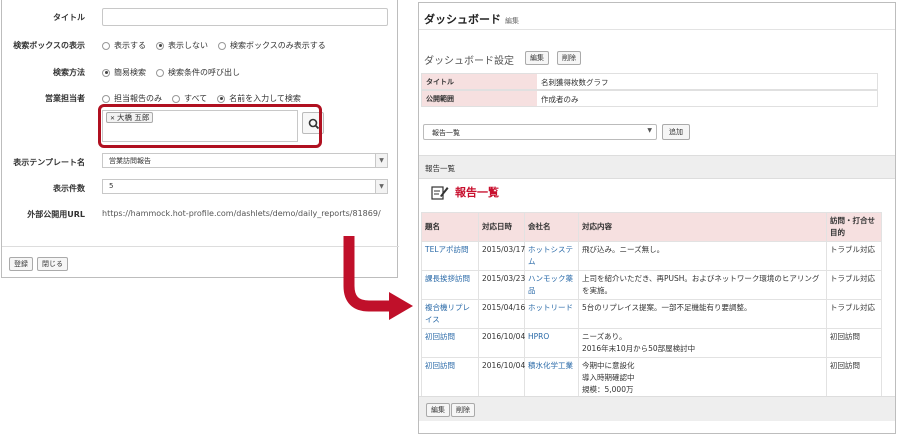 The width and height of the screenshot is (898, 435). What do you see at coordinates (446, 133) in the screenshot?
I see `dashlet-type-value: 報告一覧` at bounding box center [446, 133].